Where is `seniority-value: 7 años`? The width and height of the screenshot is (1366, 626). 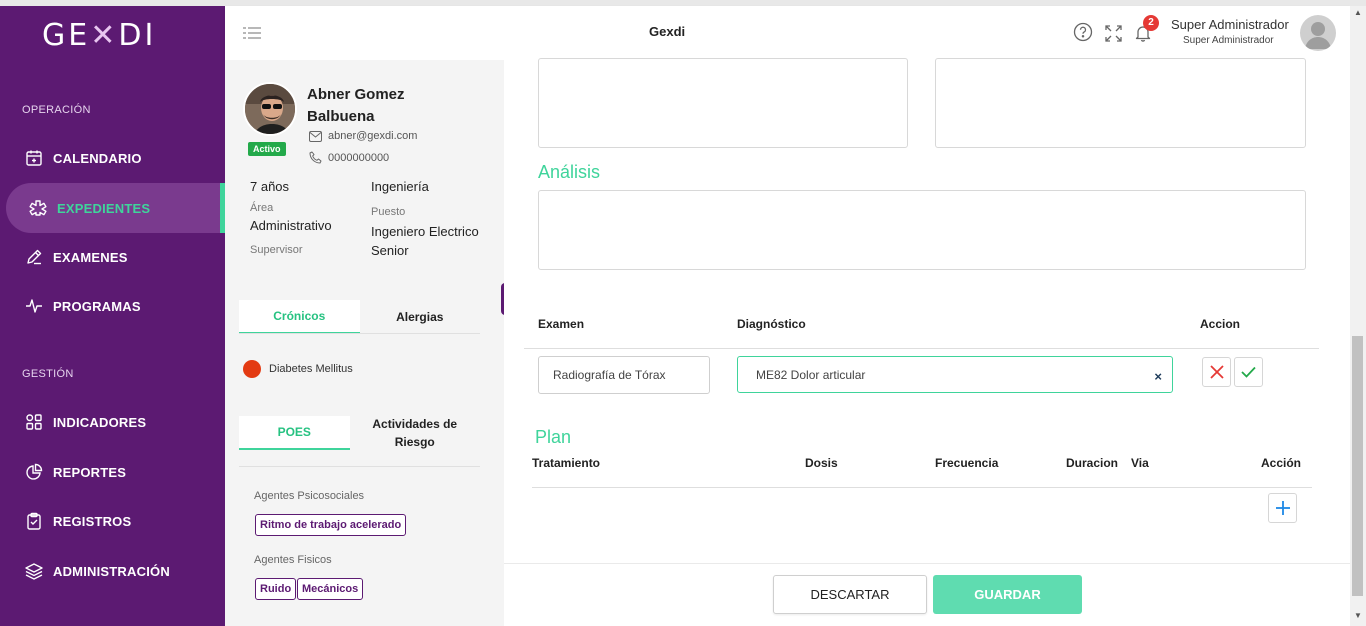 seniority-value: 7 años is located at coordinates (270, 186).